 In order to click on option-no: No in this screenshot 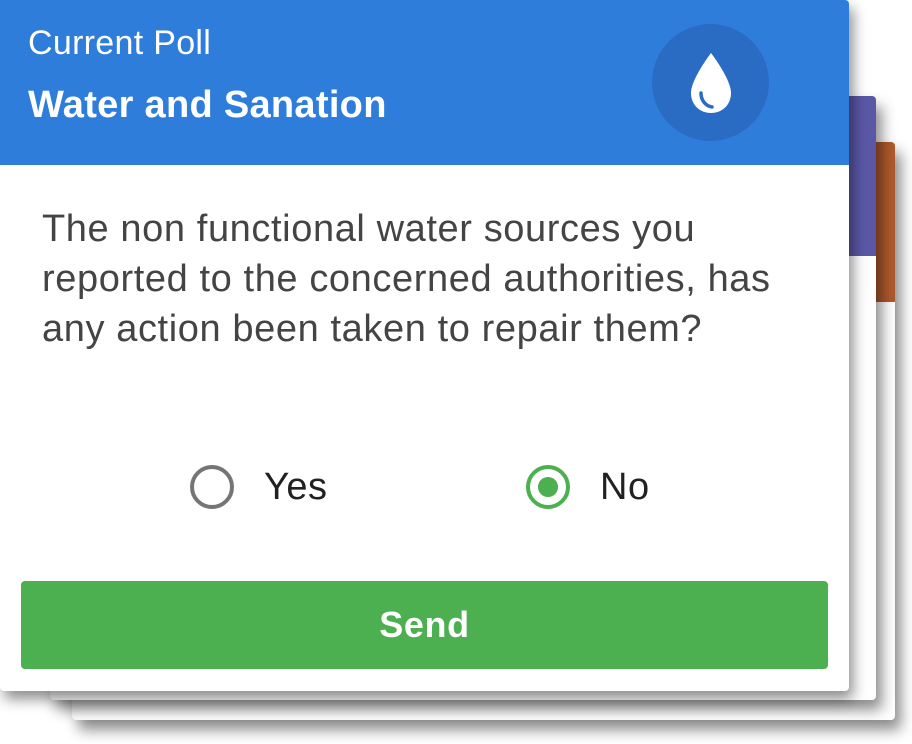, I will do `click(588, 487)`.